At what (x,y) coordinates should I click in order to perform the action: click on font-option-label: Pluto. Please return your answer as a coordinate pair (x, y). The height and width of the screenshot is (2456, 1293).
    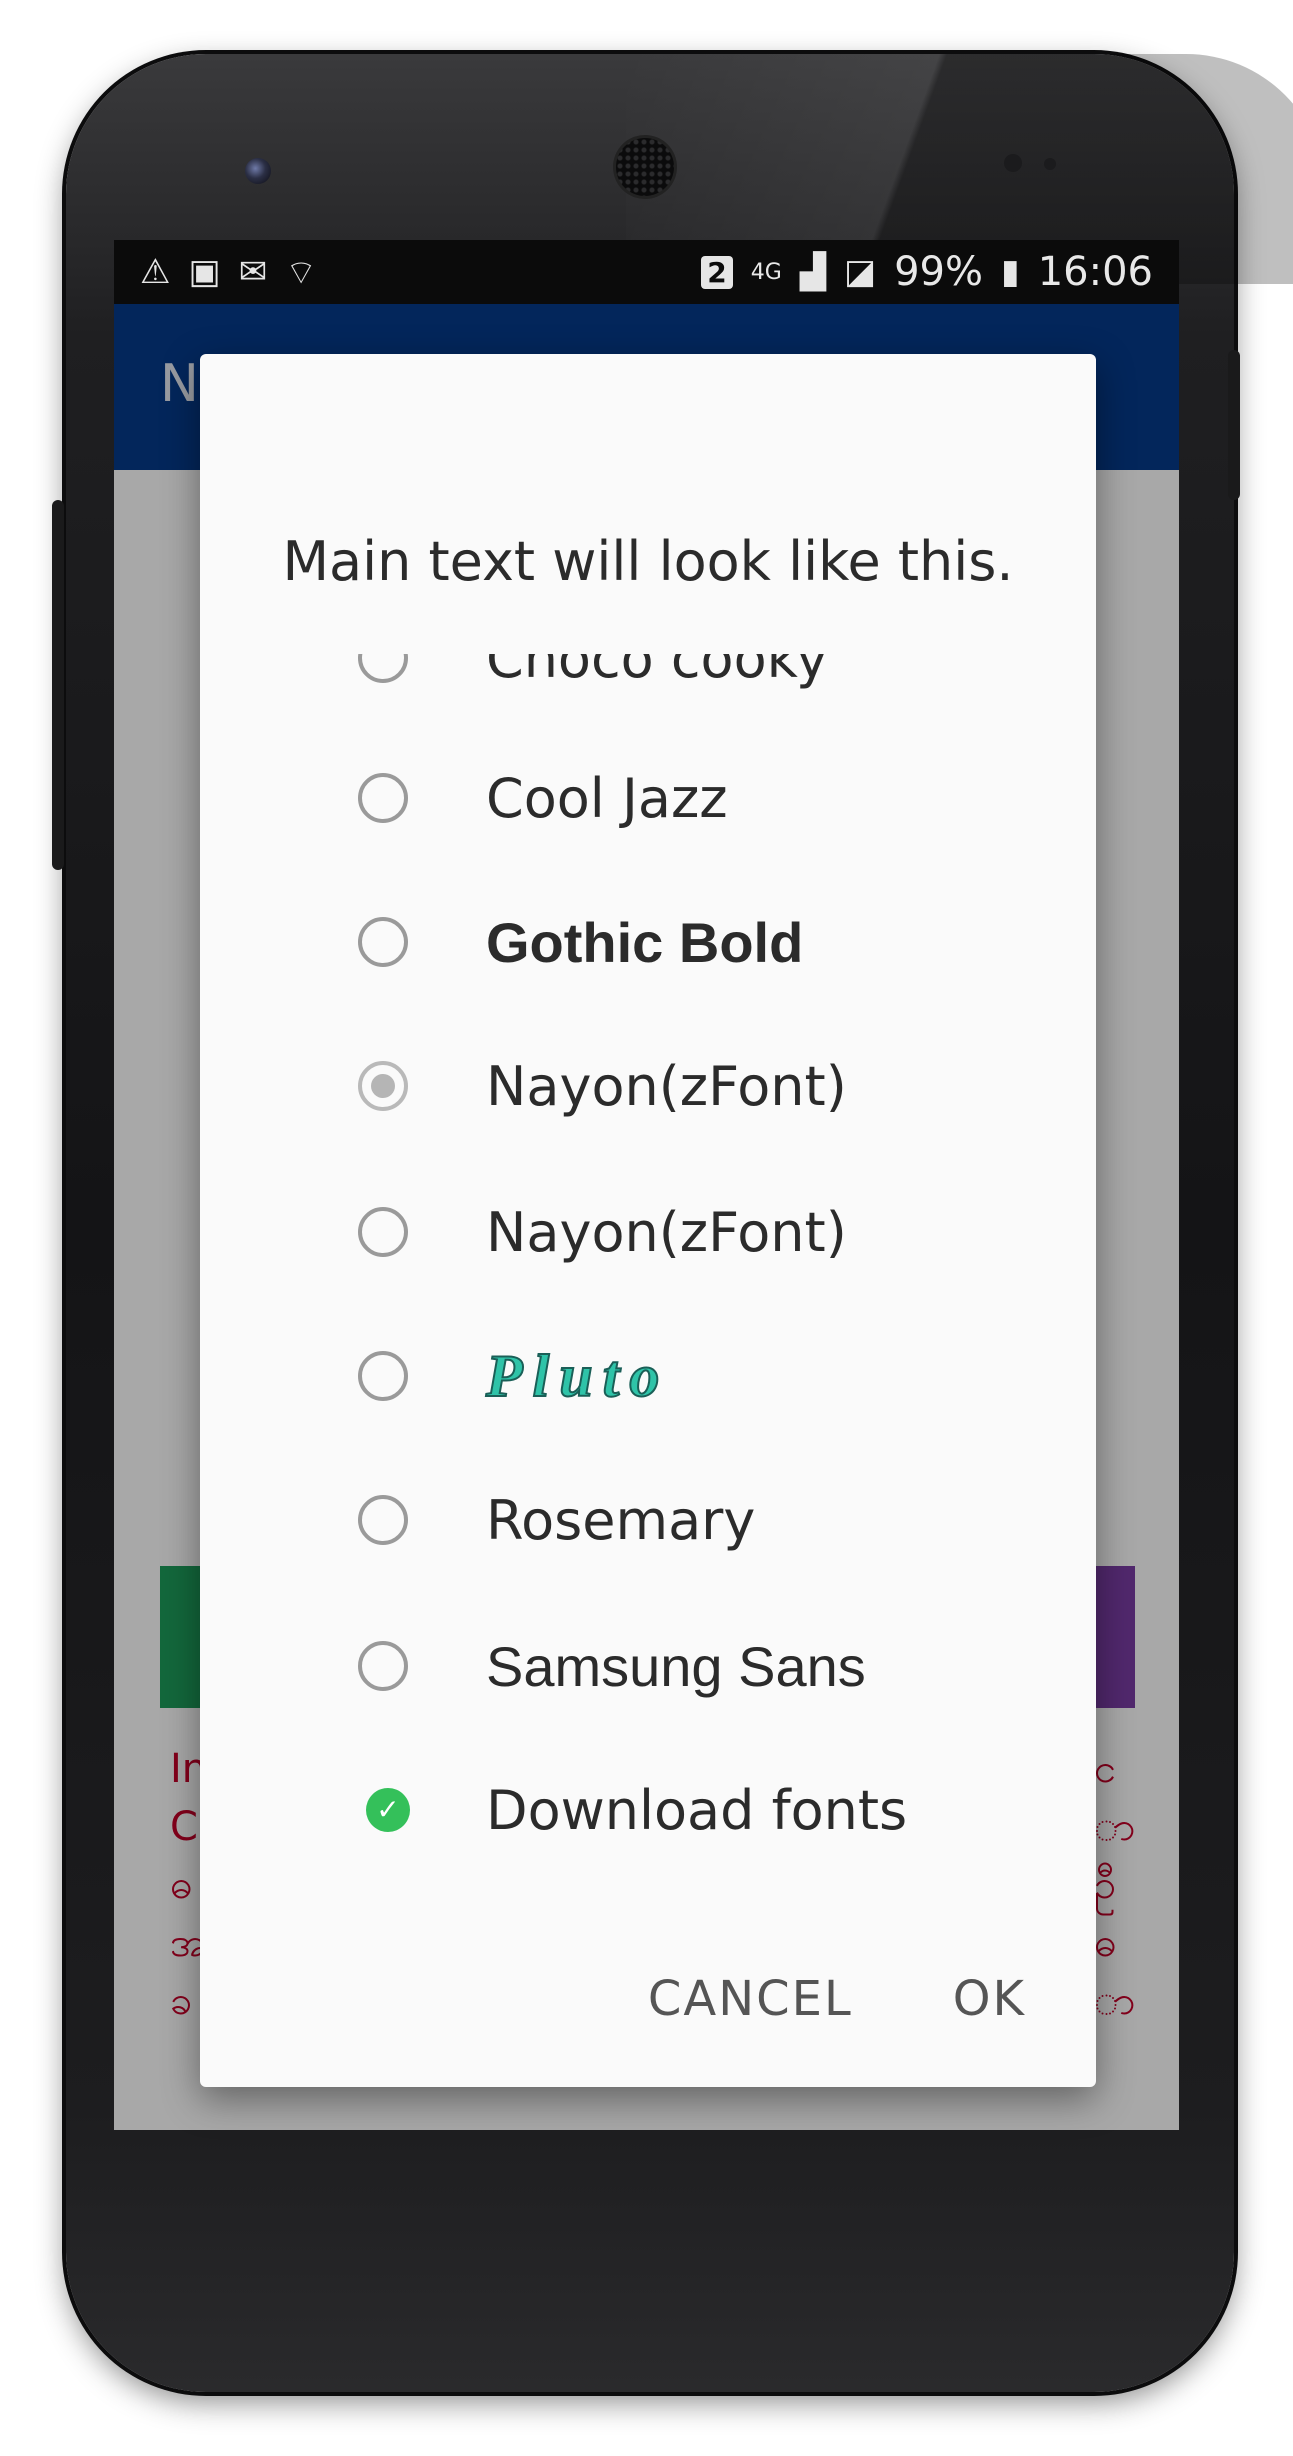
    Looking at the image, I should click on (577, 1376).